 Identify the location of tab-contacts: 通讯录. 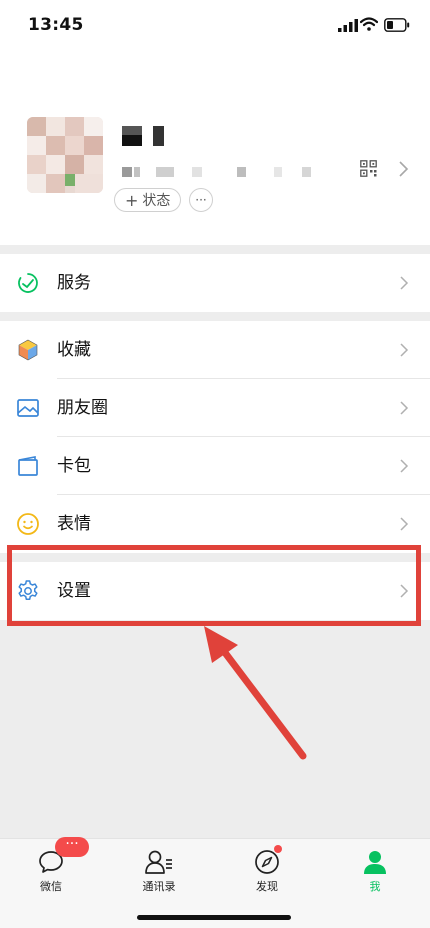
(159, 874).